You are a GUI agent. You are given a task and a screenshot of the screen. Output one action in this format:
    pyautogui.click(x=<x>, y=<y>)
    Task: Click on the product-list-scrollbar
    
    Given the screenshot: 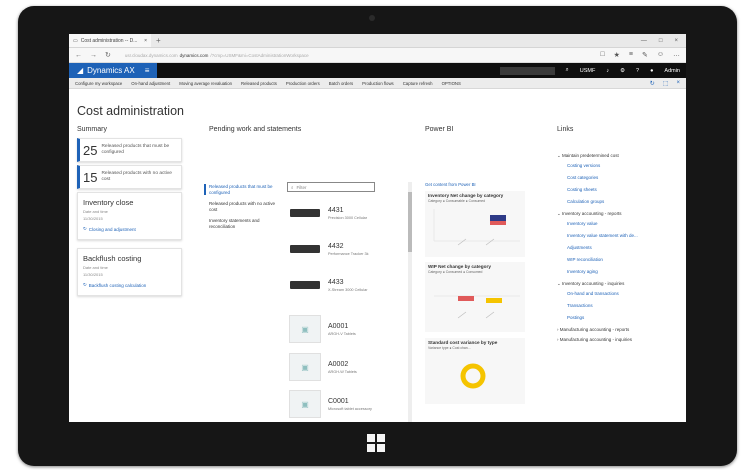 What is the action you would take?
    pyautogui.click(x=410, y=302)
    